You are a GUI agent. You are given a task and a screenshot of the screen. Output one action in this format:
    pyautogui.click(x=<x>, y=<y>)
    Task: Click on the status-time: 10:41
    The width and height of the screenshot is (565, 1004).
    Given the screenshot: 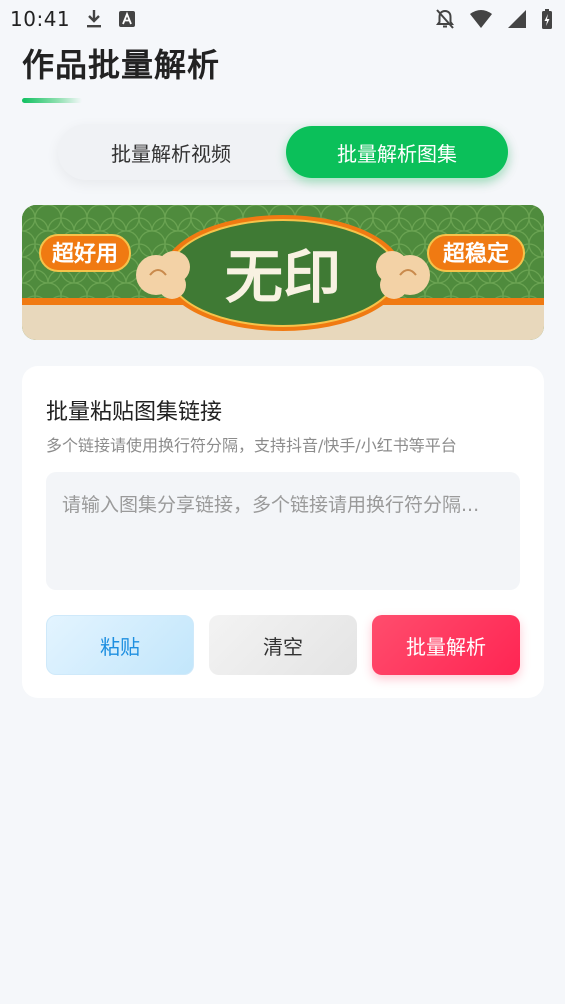 What is the action you would take?
    pyautogui.click(x=40, y=19)
    